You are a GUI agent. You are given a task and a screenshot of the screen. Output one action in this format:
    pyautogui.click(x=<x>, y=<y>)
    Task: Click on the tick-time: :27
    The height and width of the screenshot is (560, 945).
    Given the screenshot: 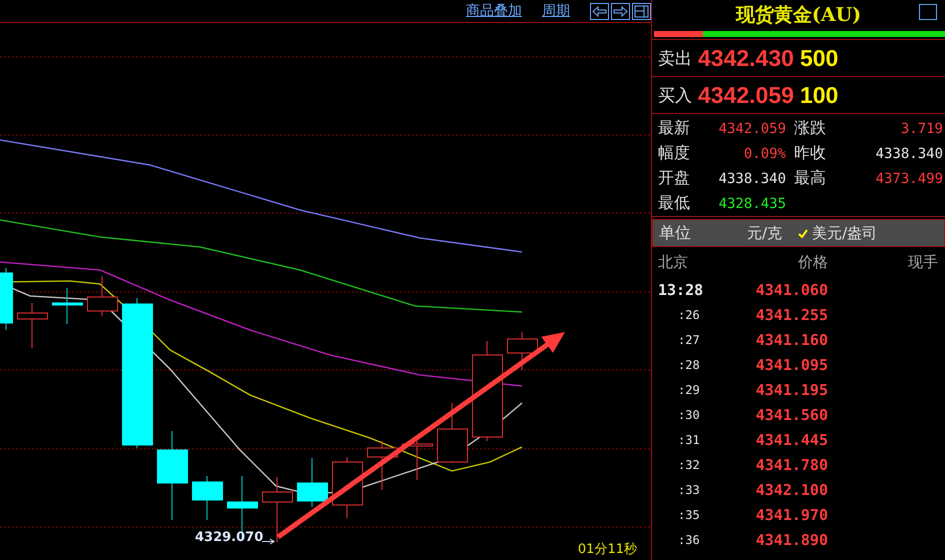 What is the action you would take?
    pyautogui.click(x=689, y=339)
    